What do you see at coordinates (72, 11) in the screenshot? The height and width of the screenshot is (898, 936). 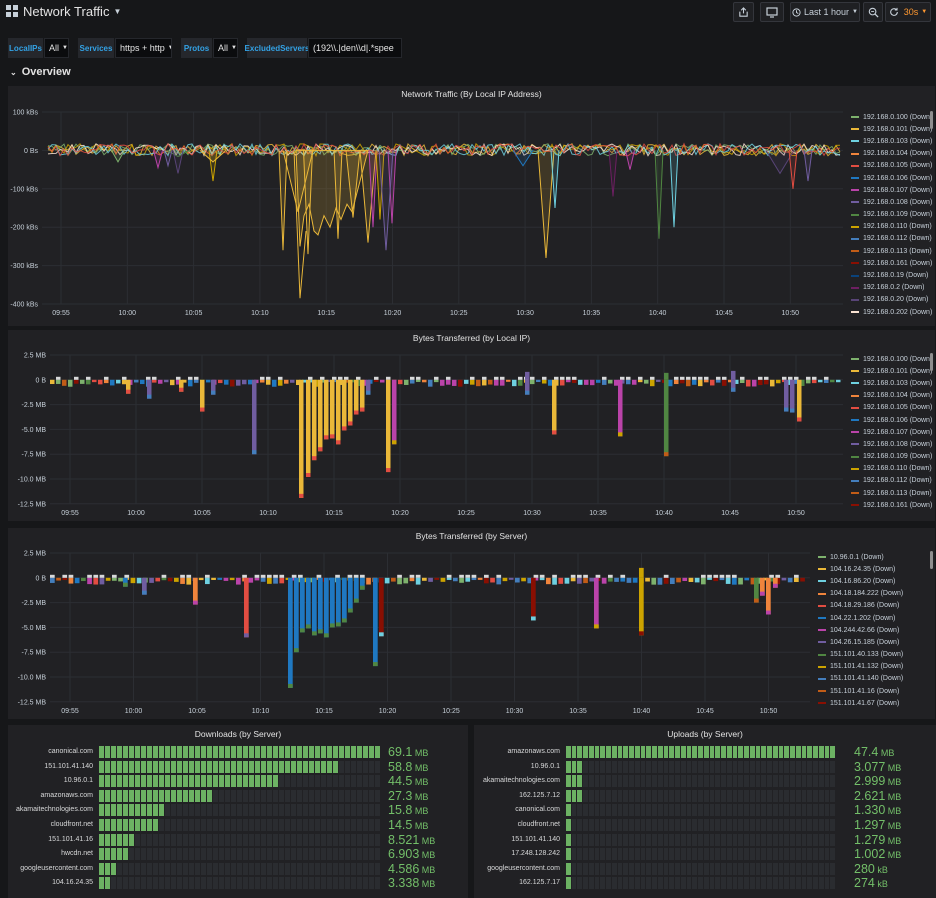 I see `dashboard-title: Network Traffic ▼` at bounding box center [72, 11].